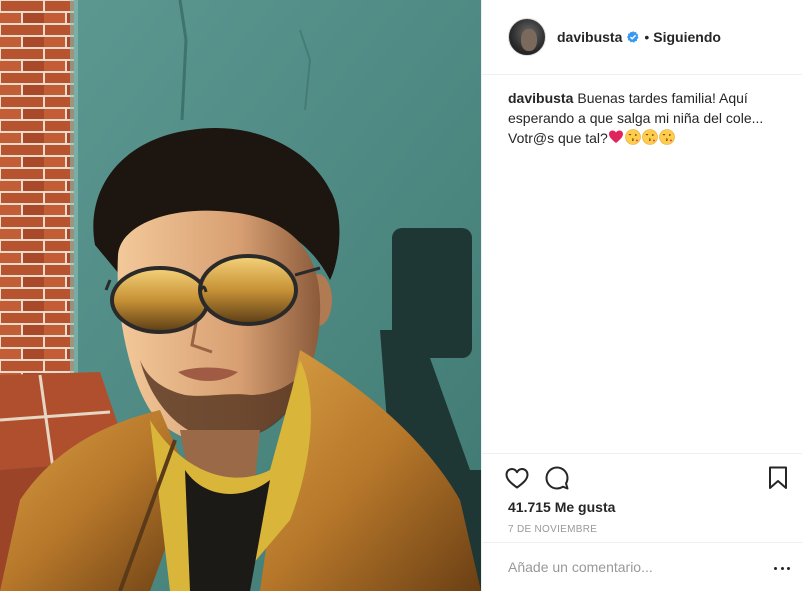 This screenshot has width=802, height=592. I want to click on follow-status-button: Siguiendo, so click(687, 37).